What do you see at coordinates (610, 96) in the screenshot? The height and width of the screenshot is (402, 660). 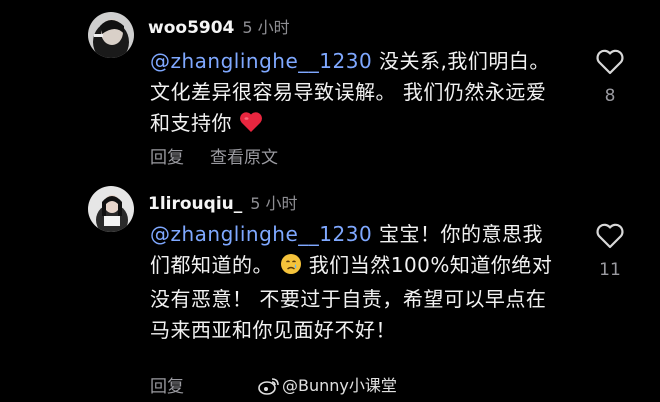 I see `like-count: 8` at bounding box center [610, 96].